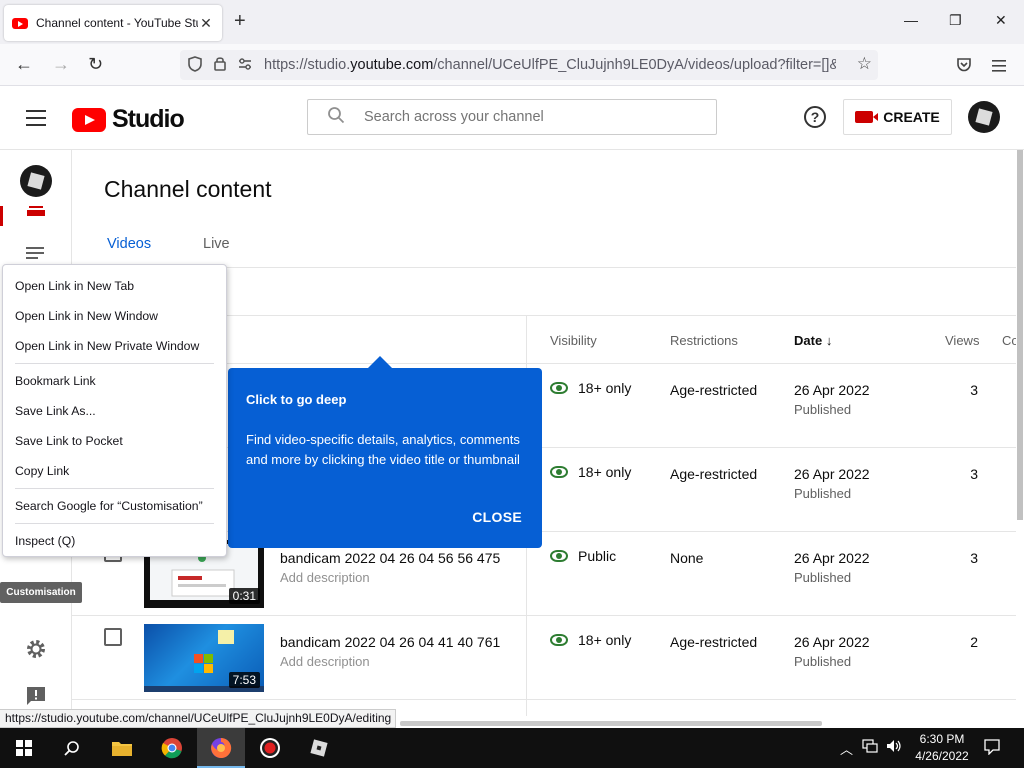  Describe the element at coordinates (911, 117) in the screenshot. I see `create-label: CREATE` at that location.